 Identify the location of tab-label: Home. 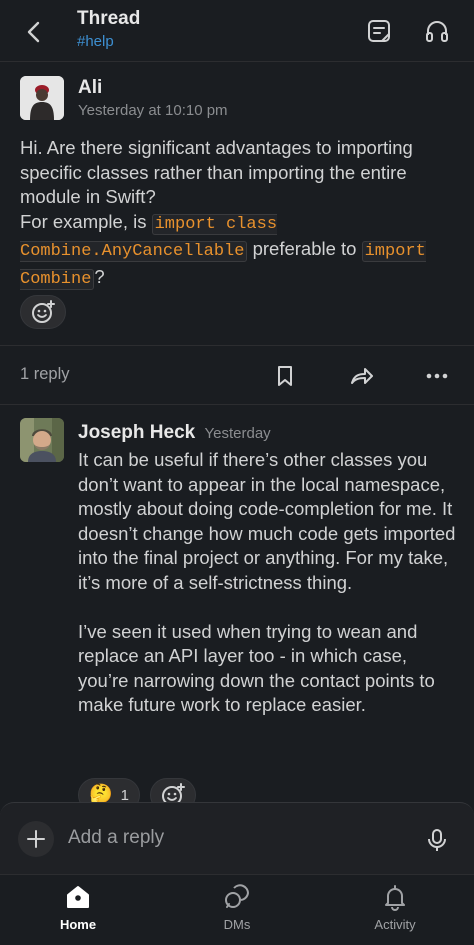
(78, 924).